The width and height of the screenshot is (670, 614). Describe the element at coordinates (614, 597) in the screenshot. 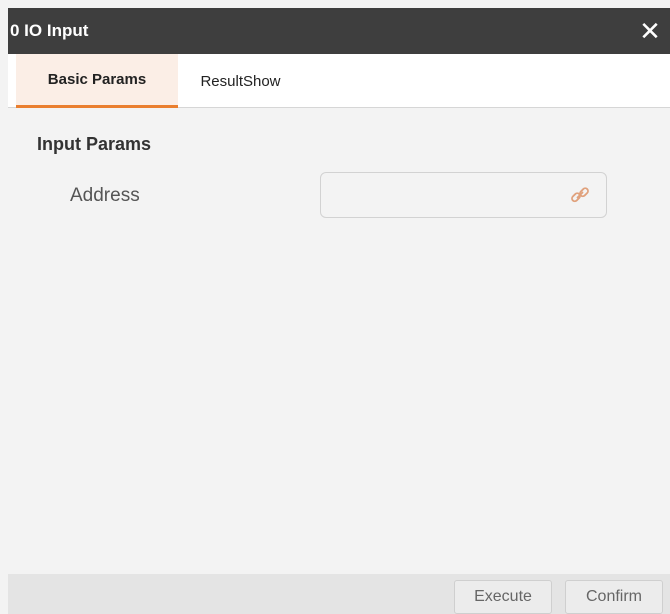

I see `confirm-button: Confirm` at that location.